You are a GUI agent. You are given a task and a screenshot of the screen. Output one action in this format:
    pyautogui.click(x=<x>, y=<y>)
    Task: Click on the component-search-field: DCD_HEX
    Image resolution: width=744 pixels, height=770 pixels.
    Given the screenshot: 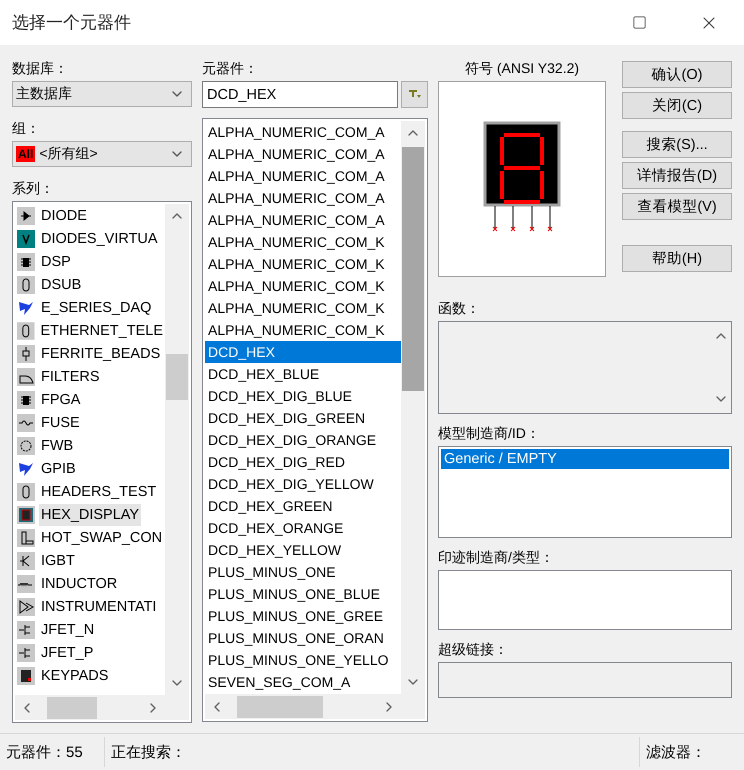 What is the action you would take?
    pyautogui.click(x=300, y=94)
    